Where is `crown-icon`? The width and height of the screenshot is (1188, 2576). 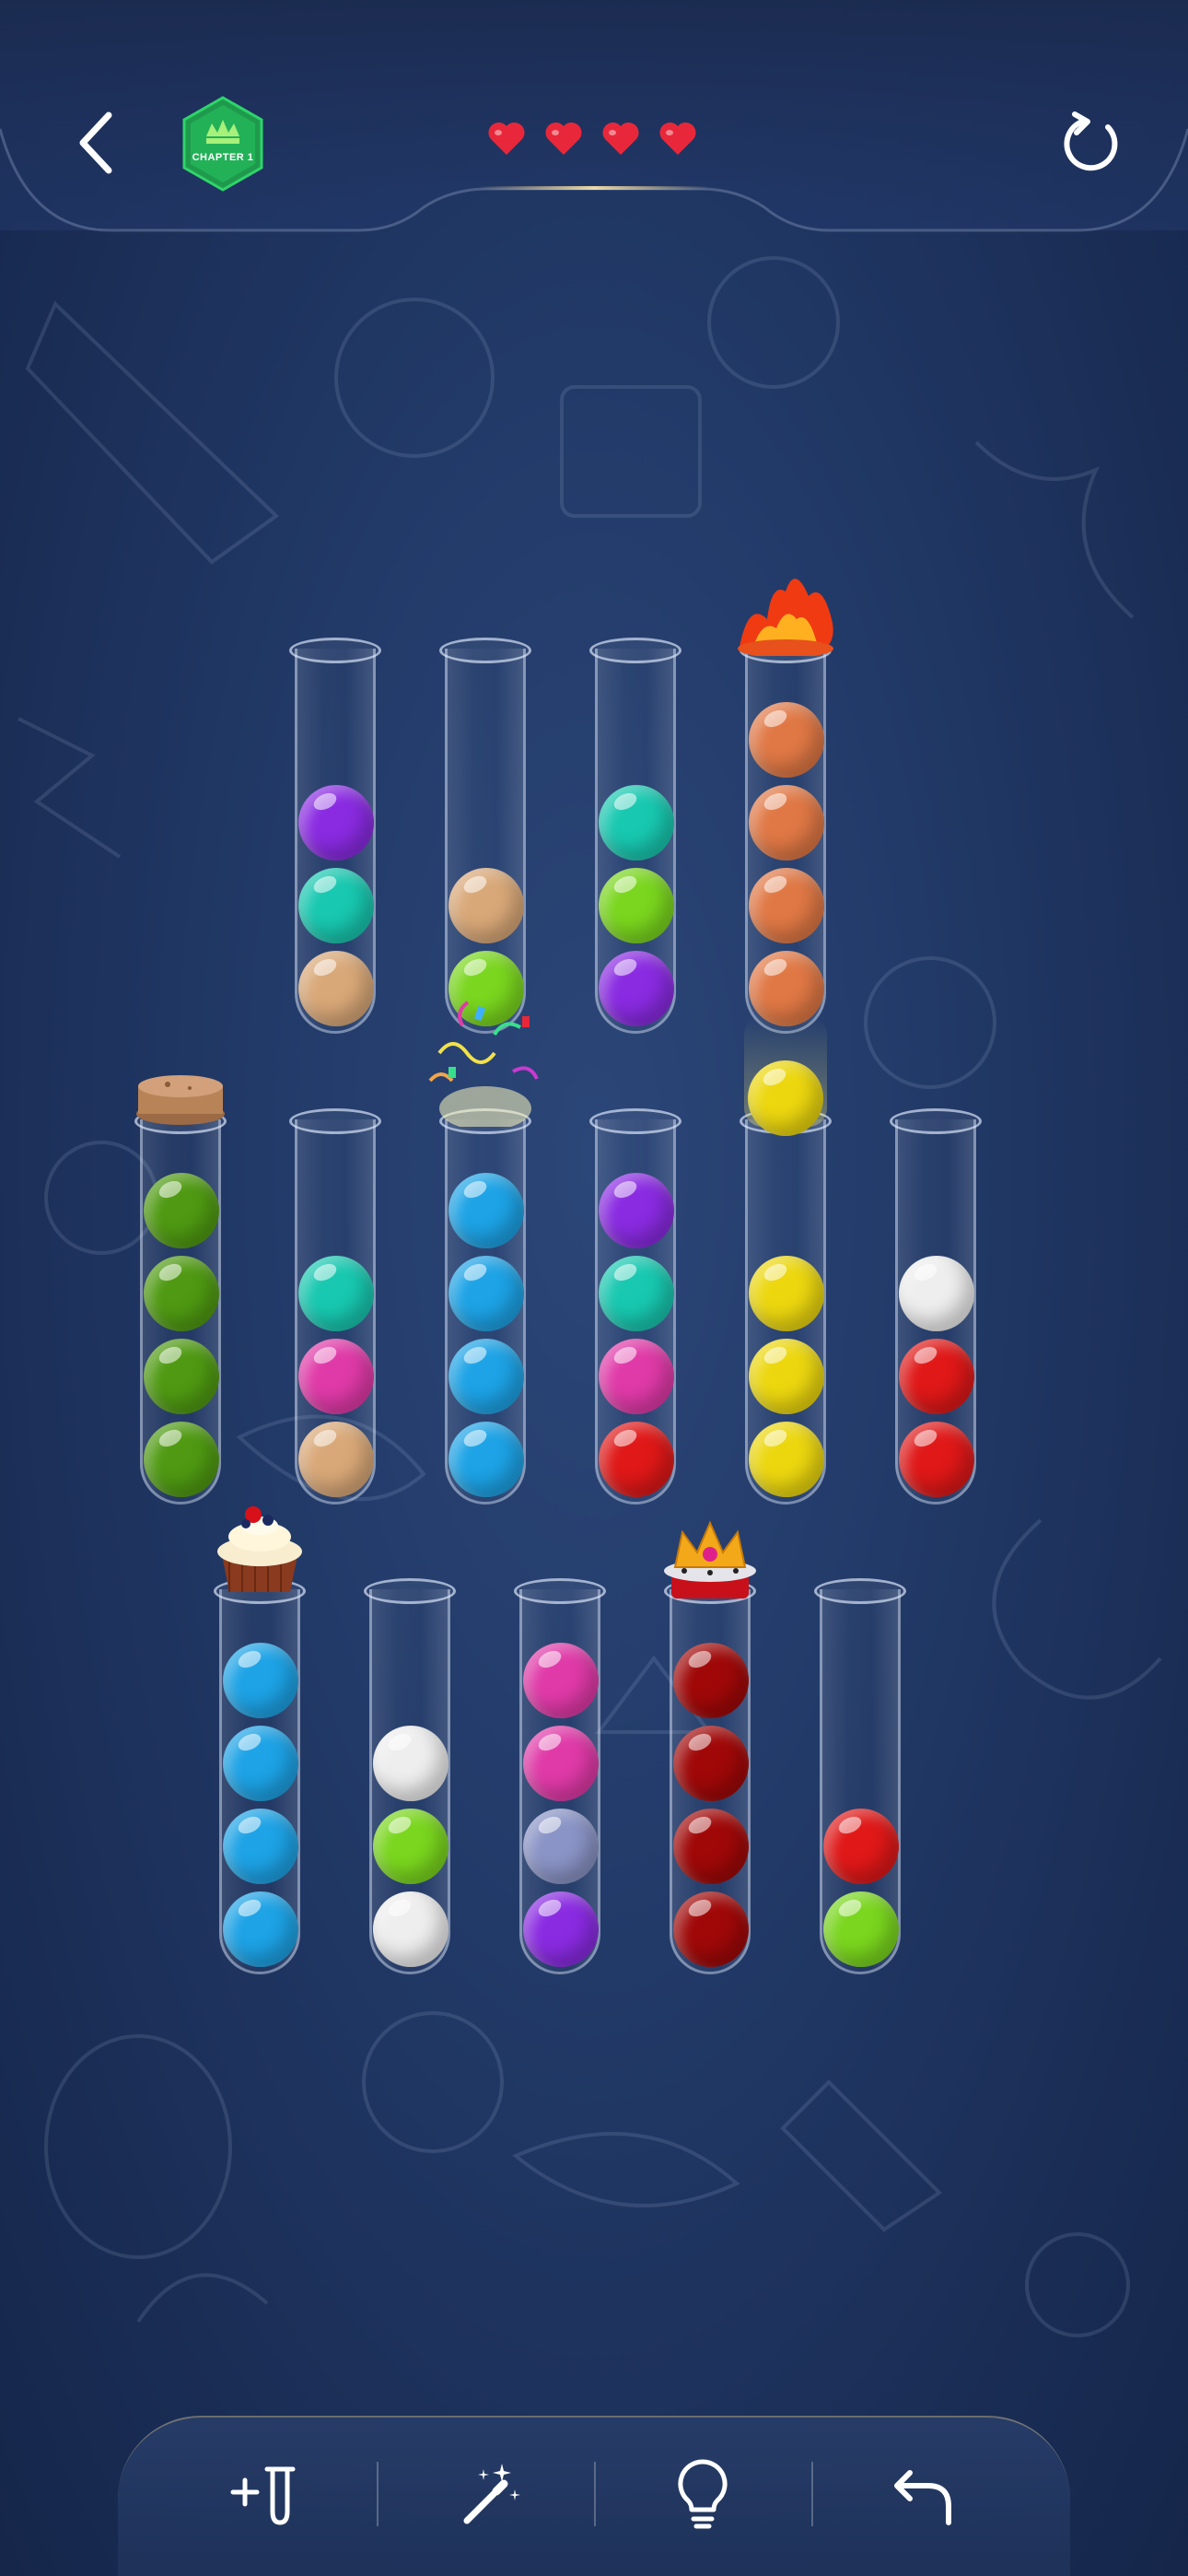 crown-icon is located at coordinates (710, 1559).